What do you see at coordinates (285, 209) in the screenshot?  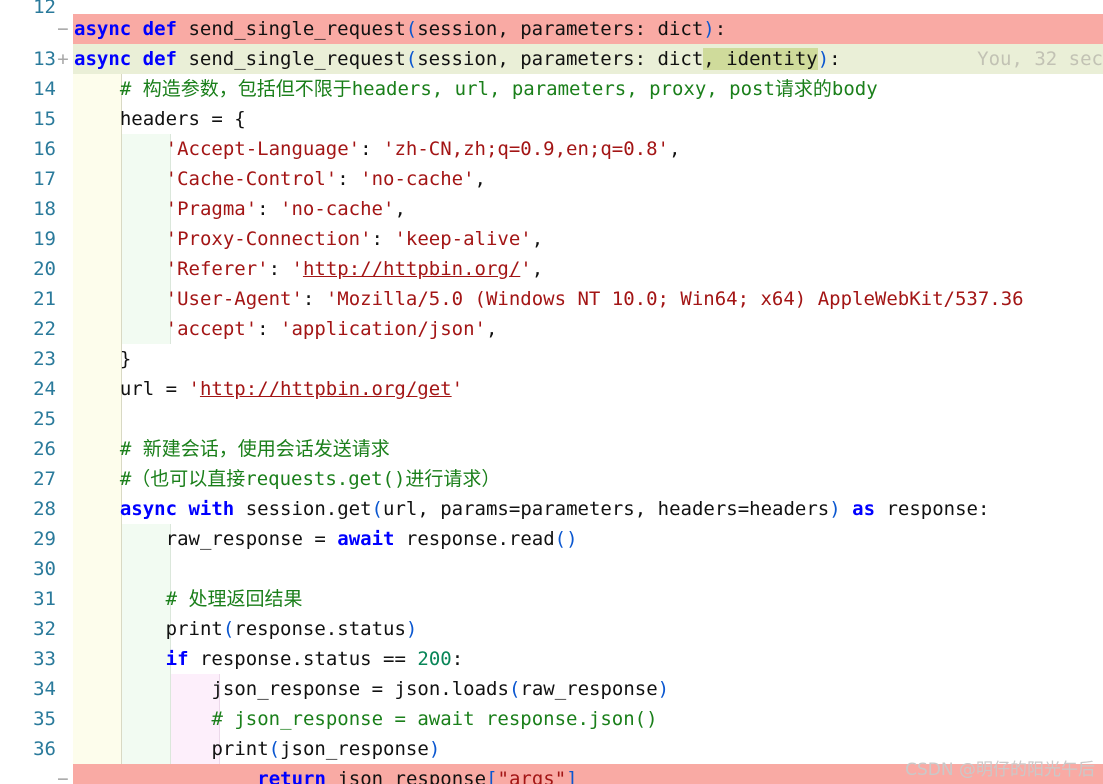 I see `code-text: 'Pragma': 'no-cache',` at bounding box center [285, 209].